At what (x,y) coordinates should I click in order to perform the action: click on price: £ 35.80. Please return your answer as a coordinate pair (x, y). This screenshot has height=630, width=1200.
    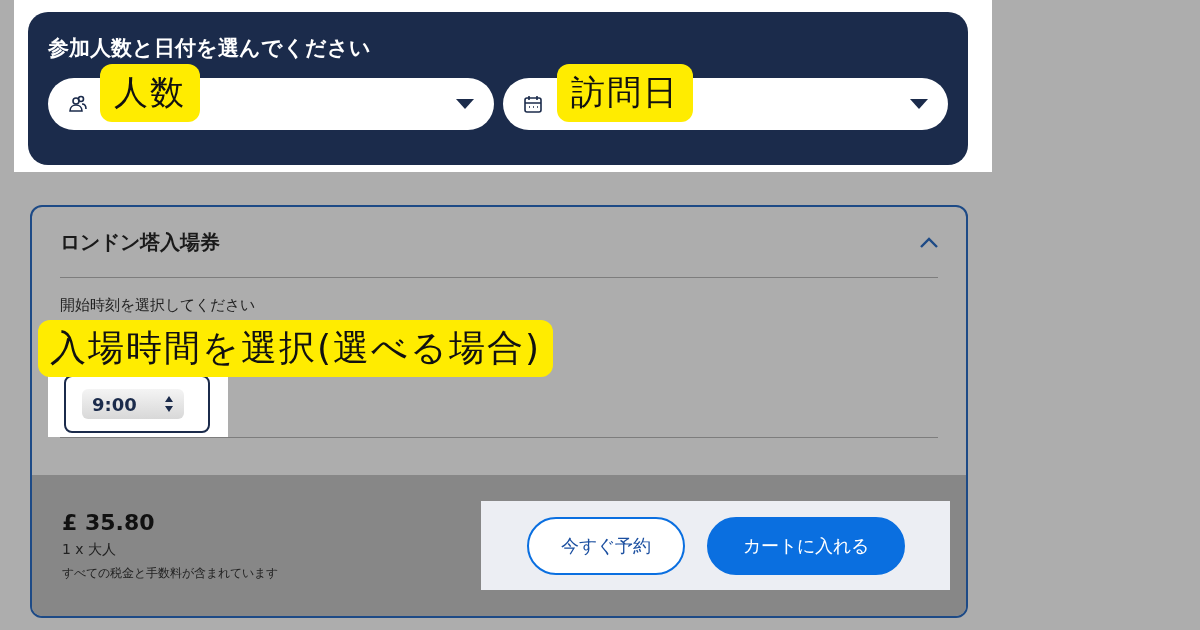
    Looking at the image, I should click on (109, 522).